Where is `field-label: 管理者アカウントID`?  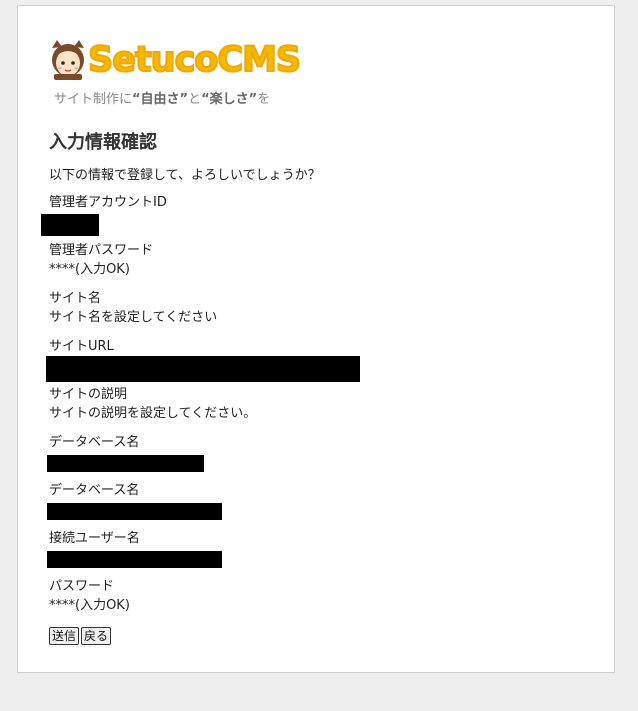
field-label: 管理者アカウントID is located at coordinates (108, 202).